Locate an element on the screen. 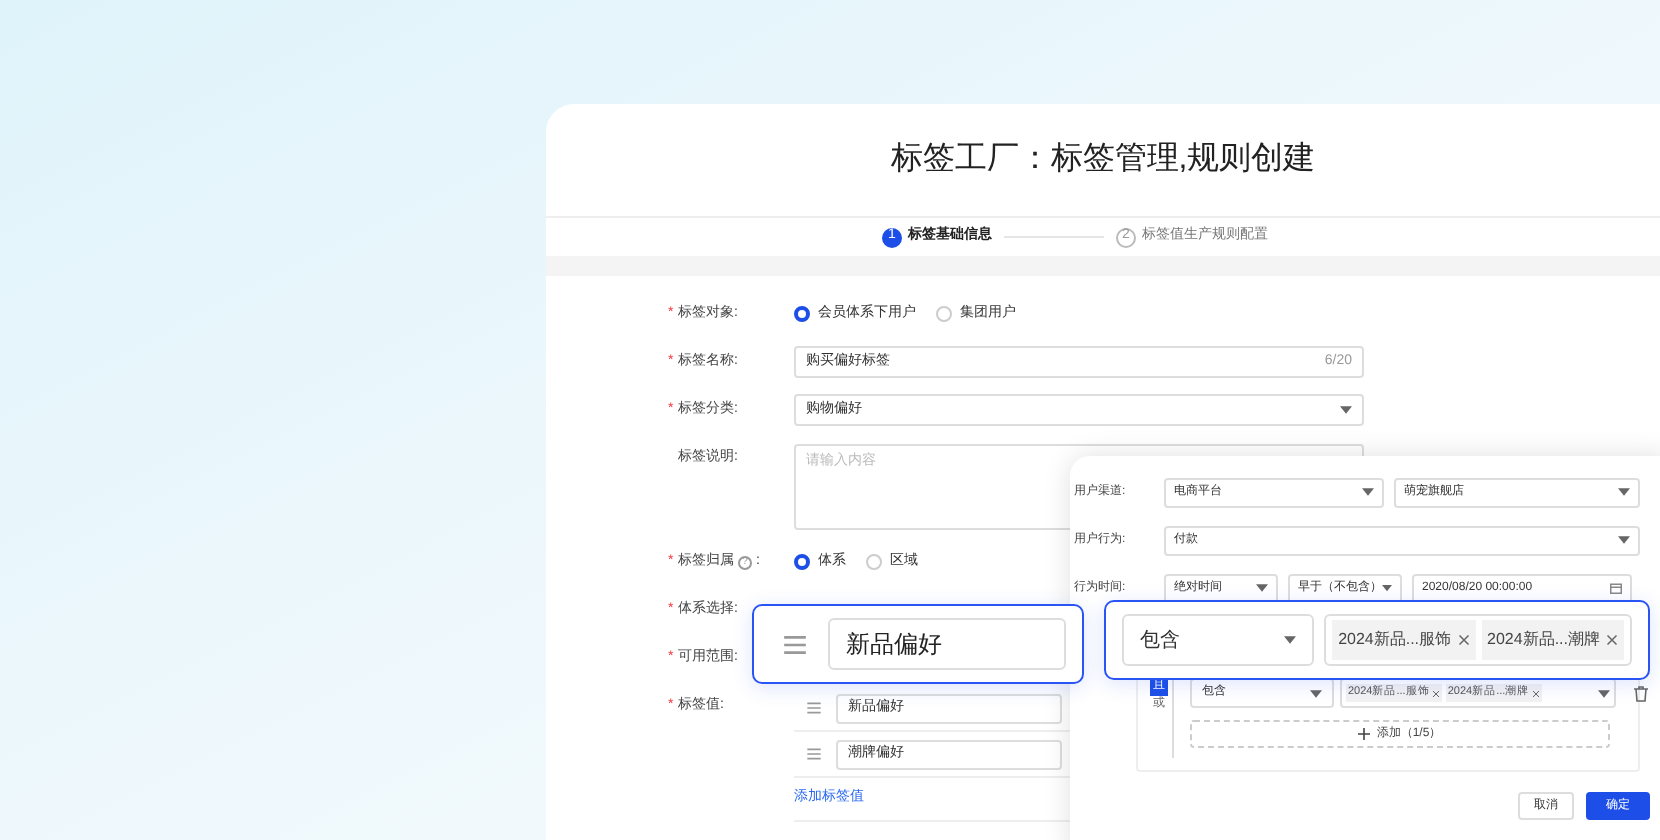  calendar-icon is located at coordinates (1616, 588).